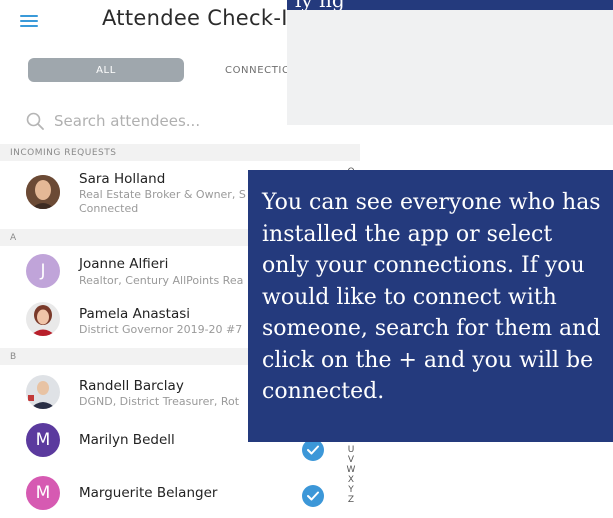 The height and width of the screenshot is (518, 613). I want to click on attendee-name: Sara Holland, so click(122, 179).